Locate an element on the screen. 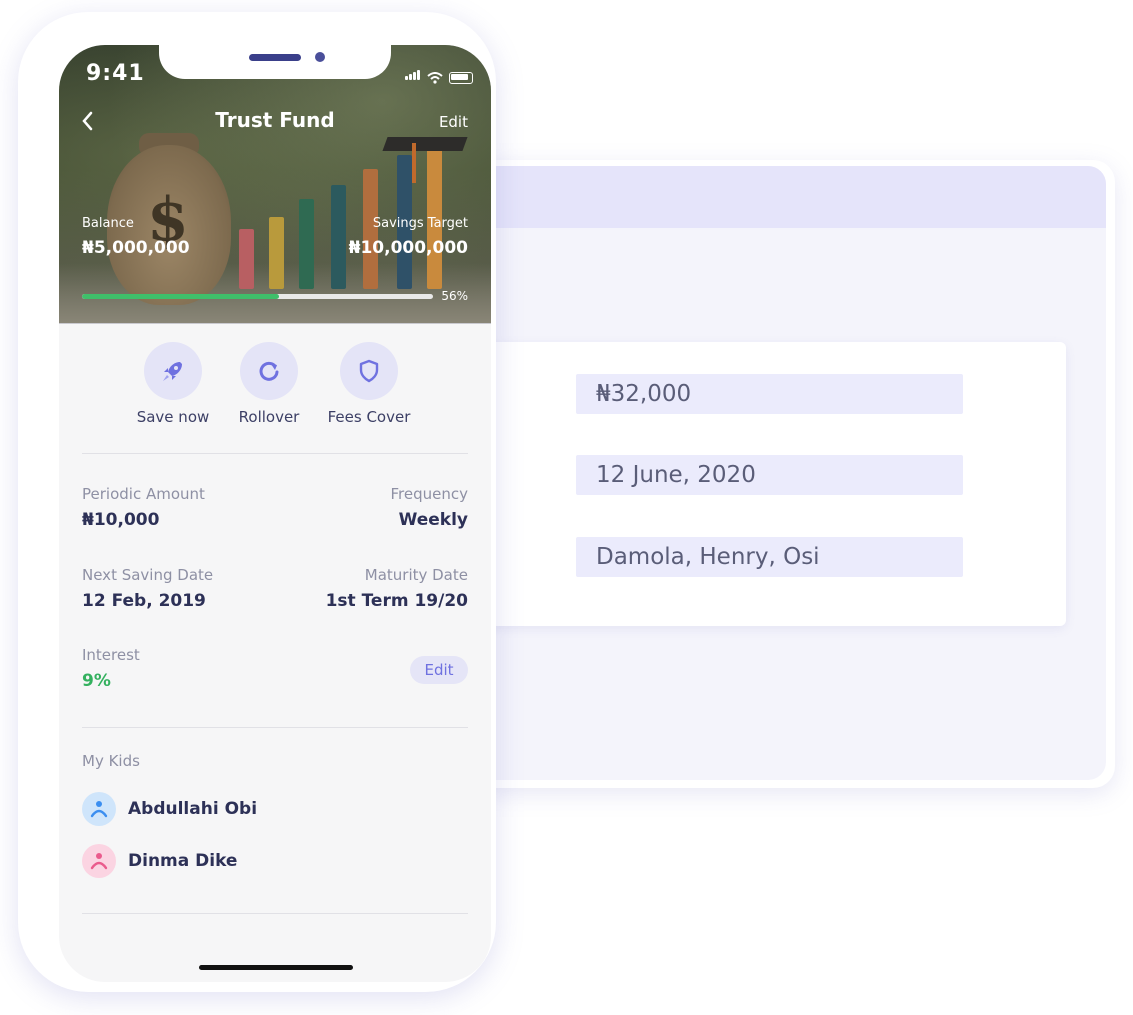 The width and height of the screenshot is (1133, 1015). amount-field: ₦32,000 is located at coordinates (769, 394).